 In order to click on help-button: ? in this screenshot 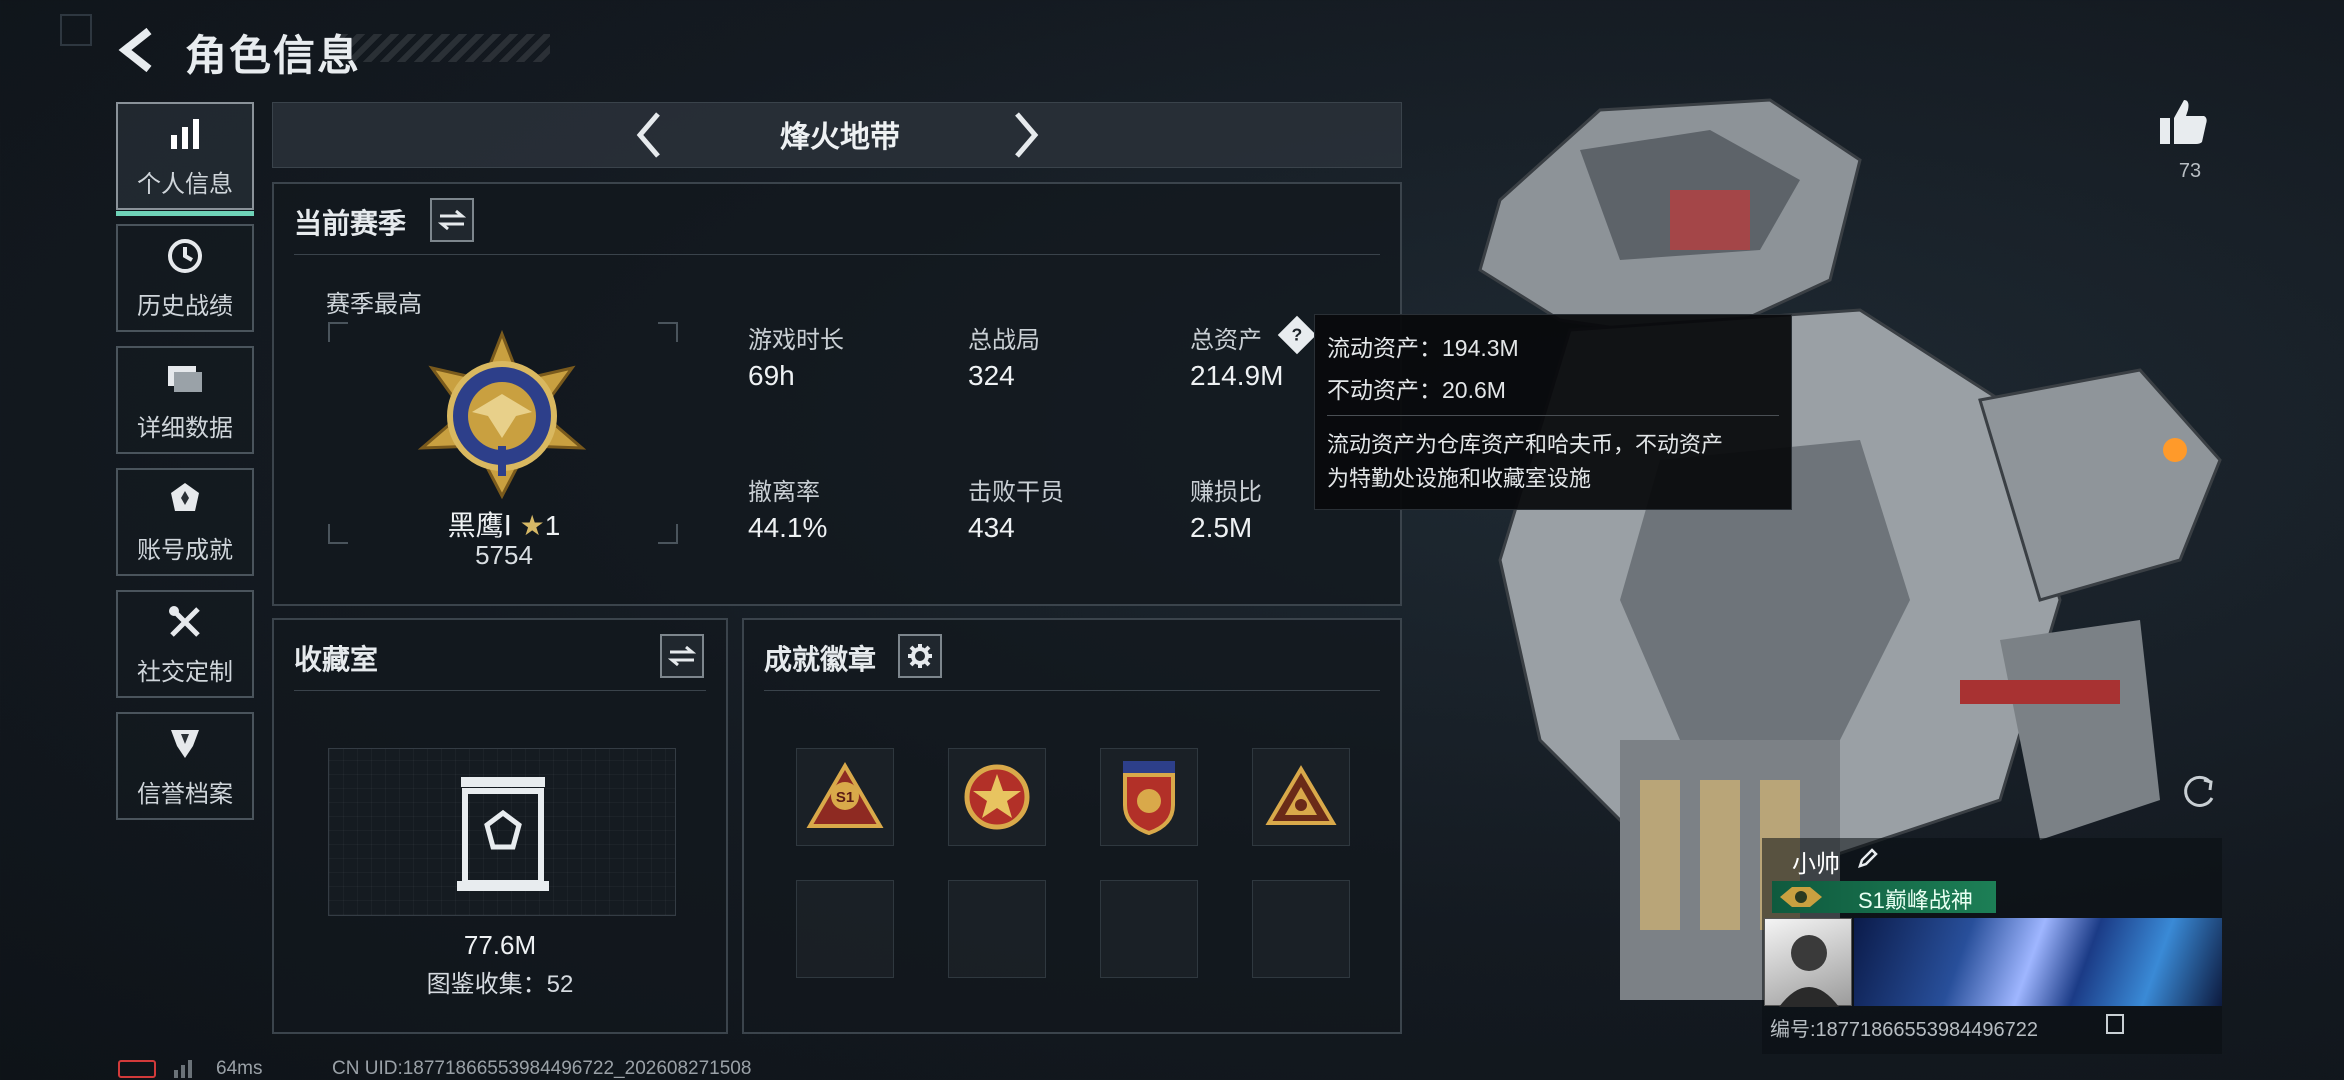, I will do `click(1297, 335)`.